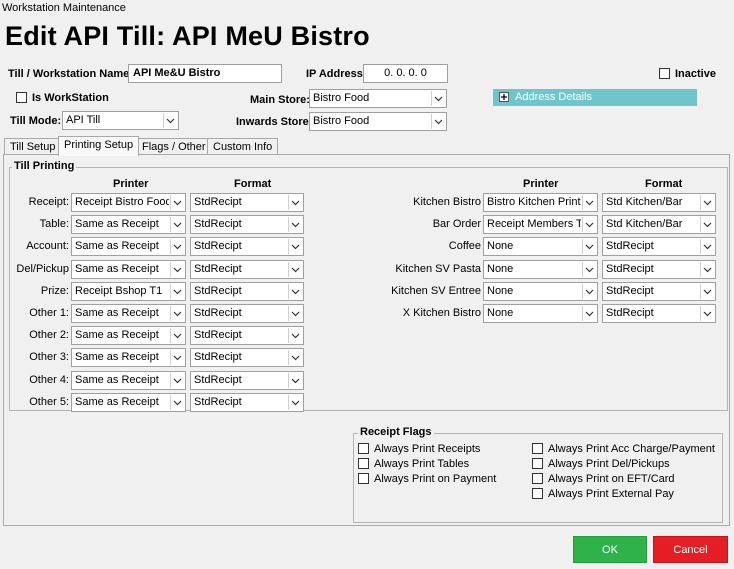 The height and width of the screenshot is (569, 734). What do you see at coordinates (243, 146) in the screenshot?
I see `tab-custom-info: Custom Info` at bounding box center [243, 146].